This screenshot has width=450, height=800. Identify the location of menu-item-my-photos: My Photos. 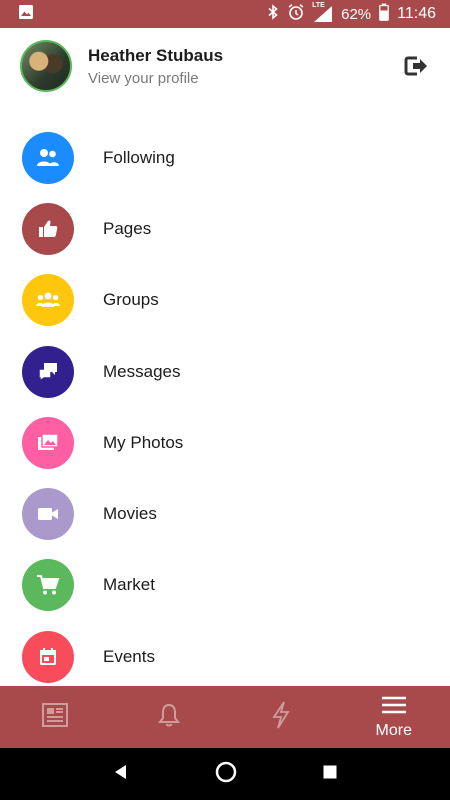
(225, 442).